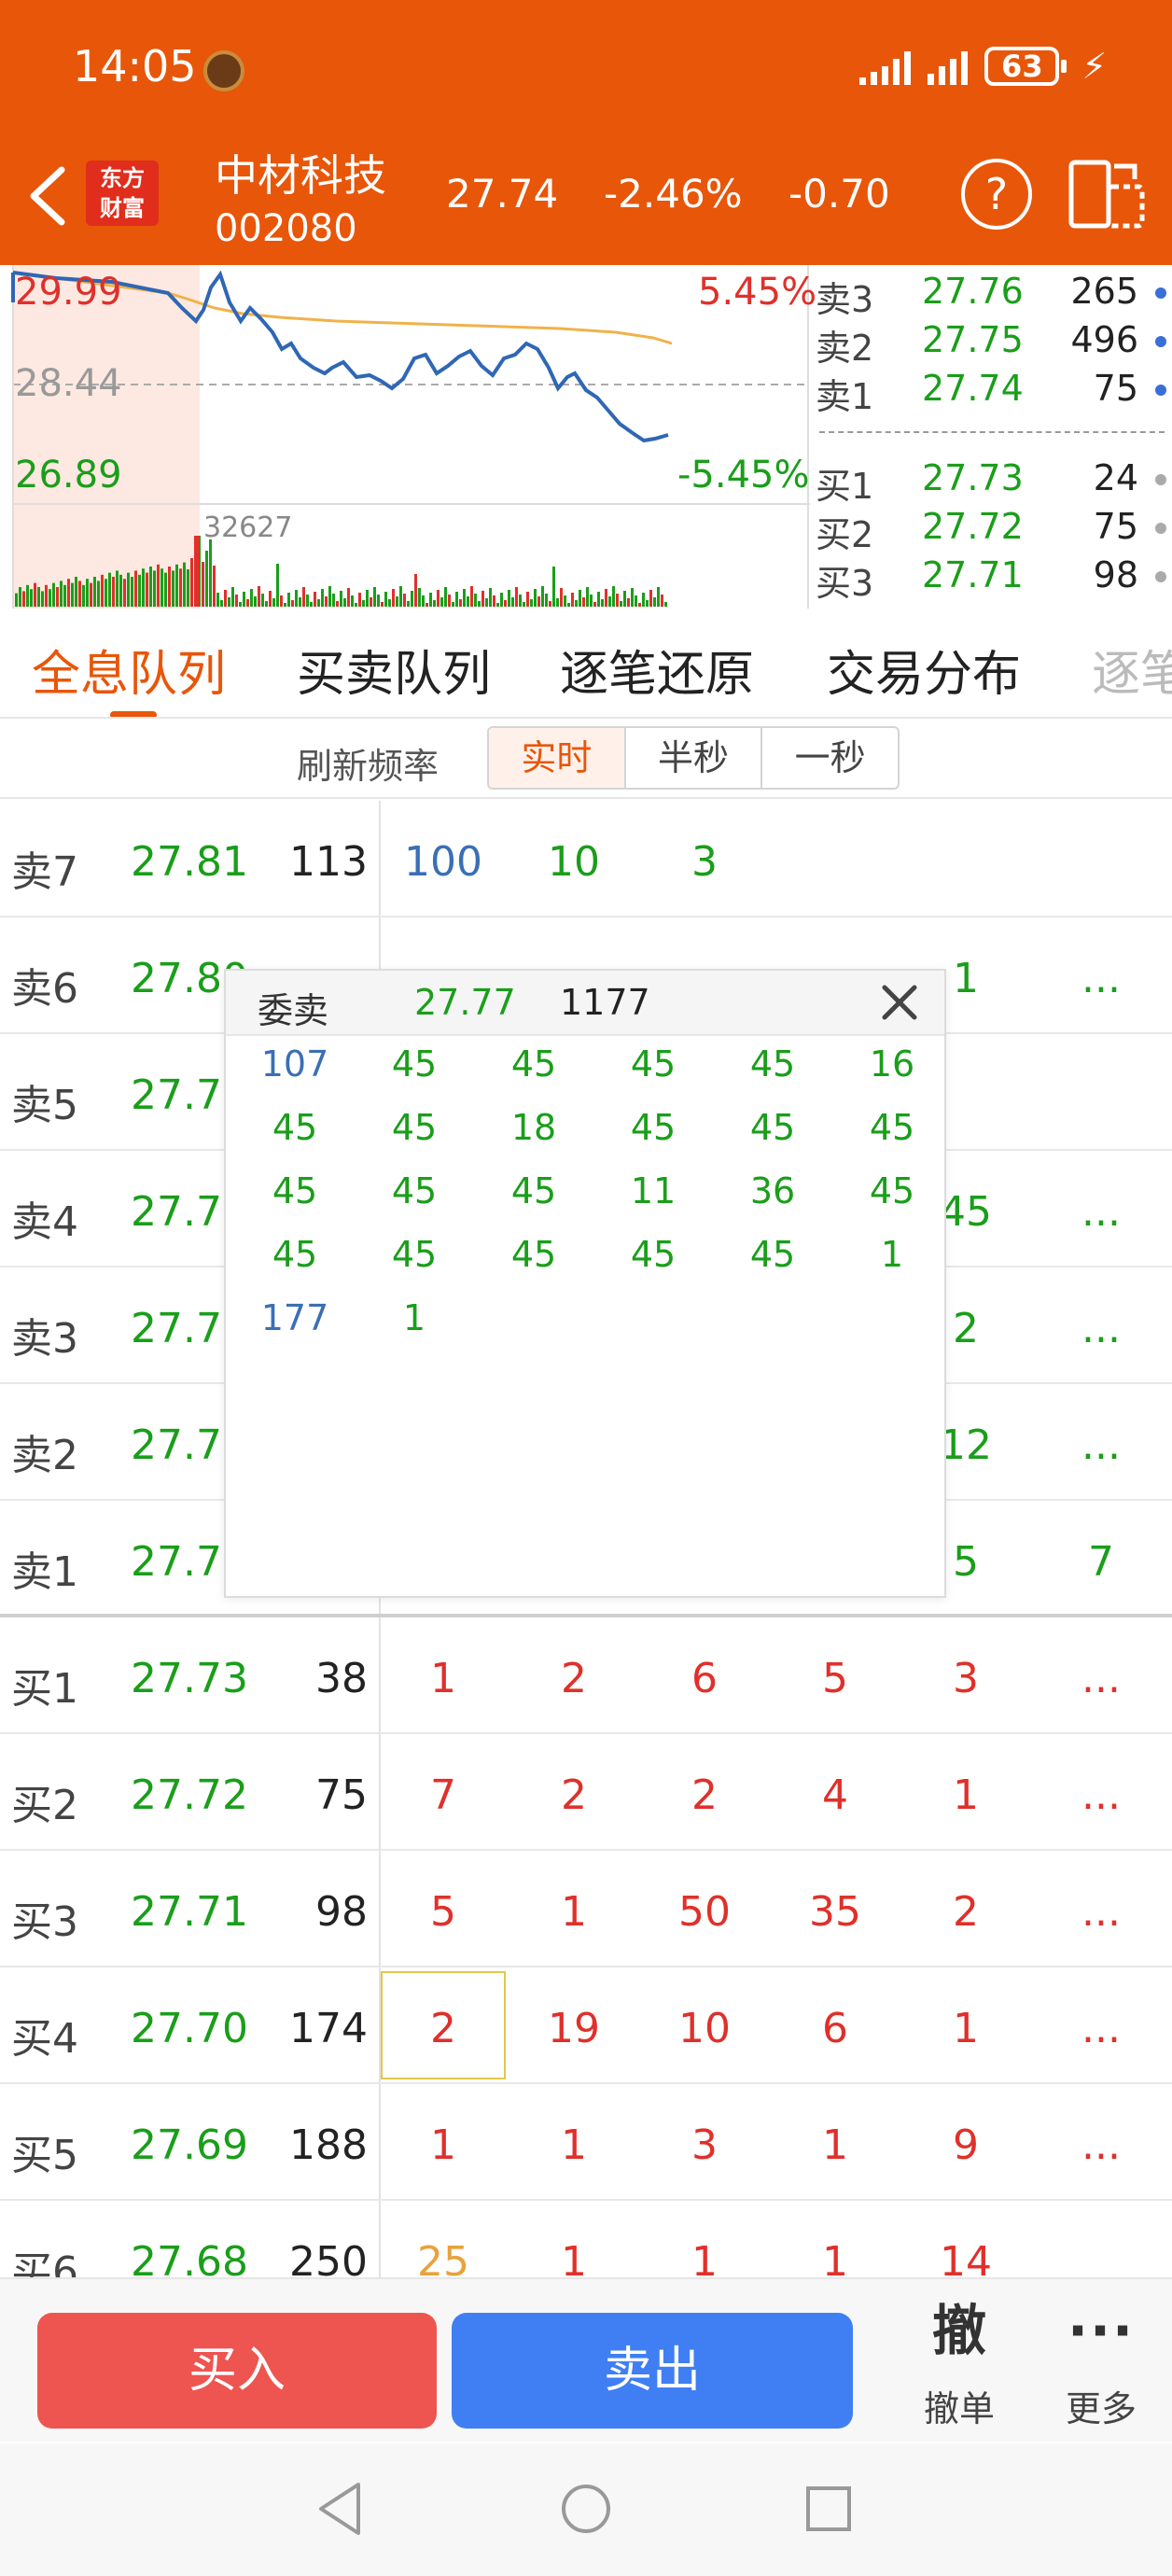 The image size is (1172, 2576). I want to click on tab-full-queue: 全息队列, so click(129, 670).